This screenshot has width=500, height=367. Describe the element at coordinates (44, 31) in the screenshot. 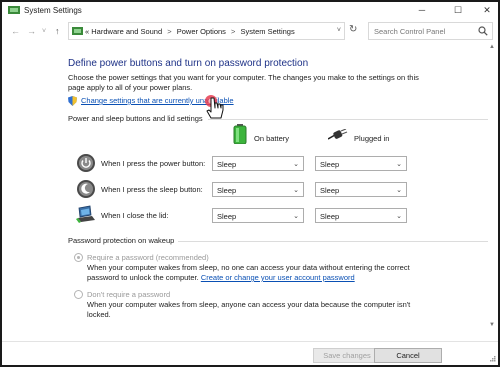

I see `recent-locations-icon: ˅` at that location.